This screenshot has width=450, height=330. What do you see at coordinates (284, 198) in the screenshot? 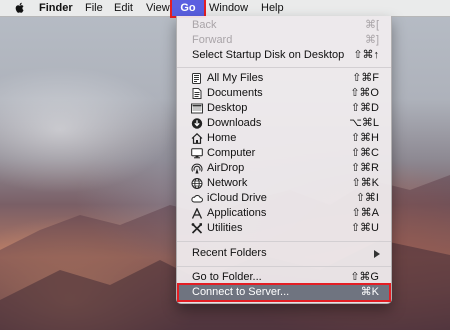
I see `menu-item-icloud-drive: iCloud Drive ⇧⌘I` at bounding box center [284, 198].